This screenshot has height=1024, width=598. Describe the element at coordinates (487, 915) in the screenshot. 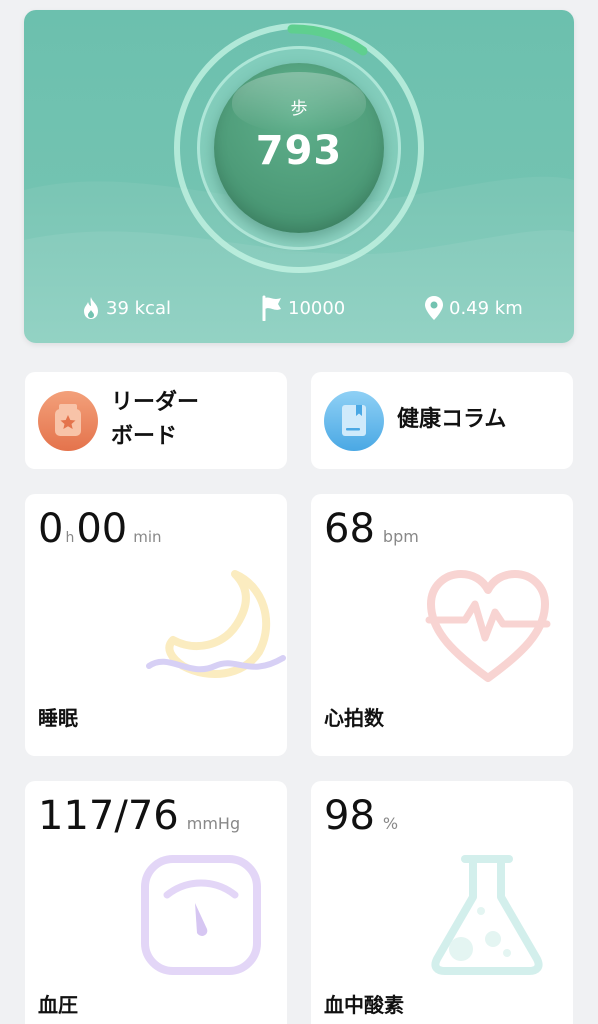

I see `flask-icon` at that location.